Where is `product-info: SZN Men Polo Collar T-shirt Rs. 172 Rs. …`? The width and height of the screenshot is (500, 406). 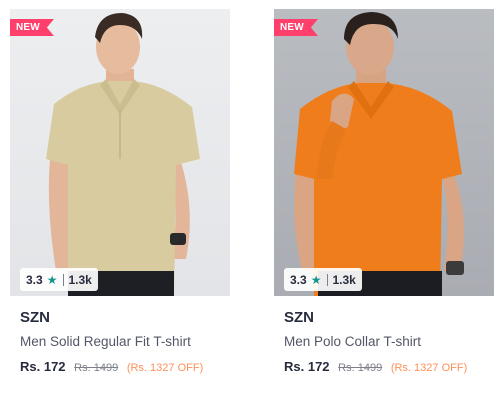 product-info: SZN Men Polo Collar T-shirt Rs. 172 Rs. … is located at coordinates (384, 336).